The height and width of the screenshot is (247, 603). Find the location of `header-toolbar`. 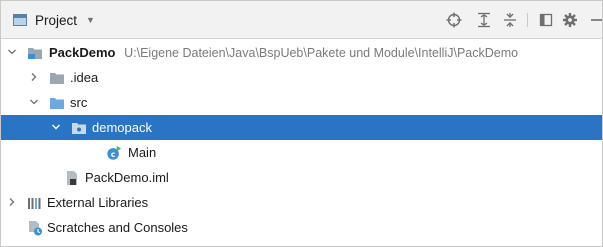

header-toolbar is located at coordinates (521, 20).